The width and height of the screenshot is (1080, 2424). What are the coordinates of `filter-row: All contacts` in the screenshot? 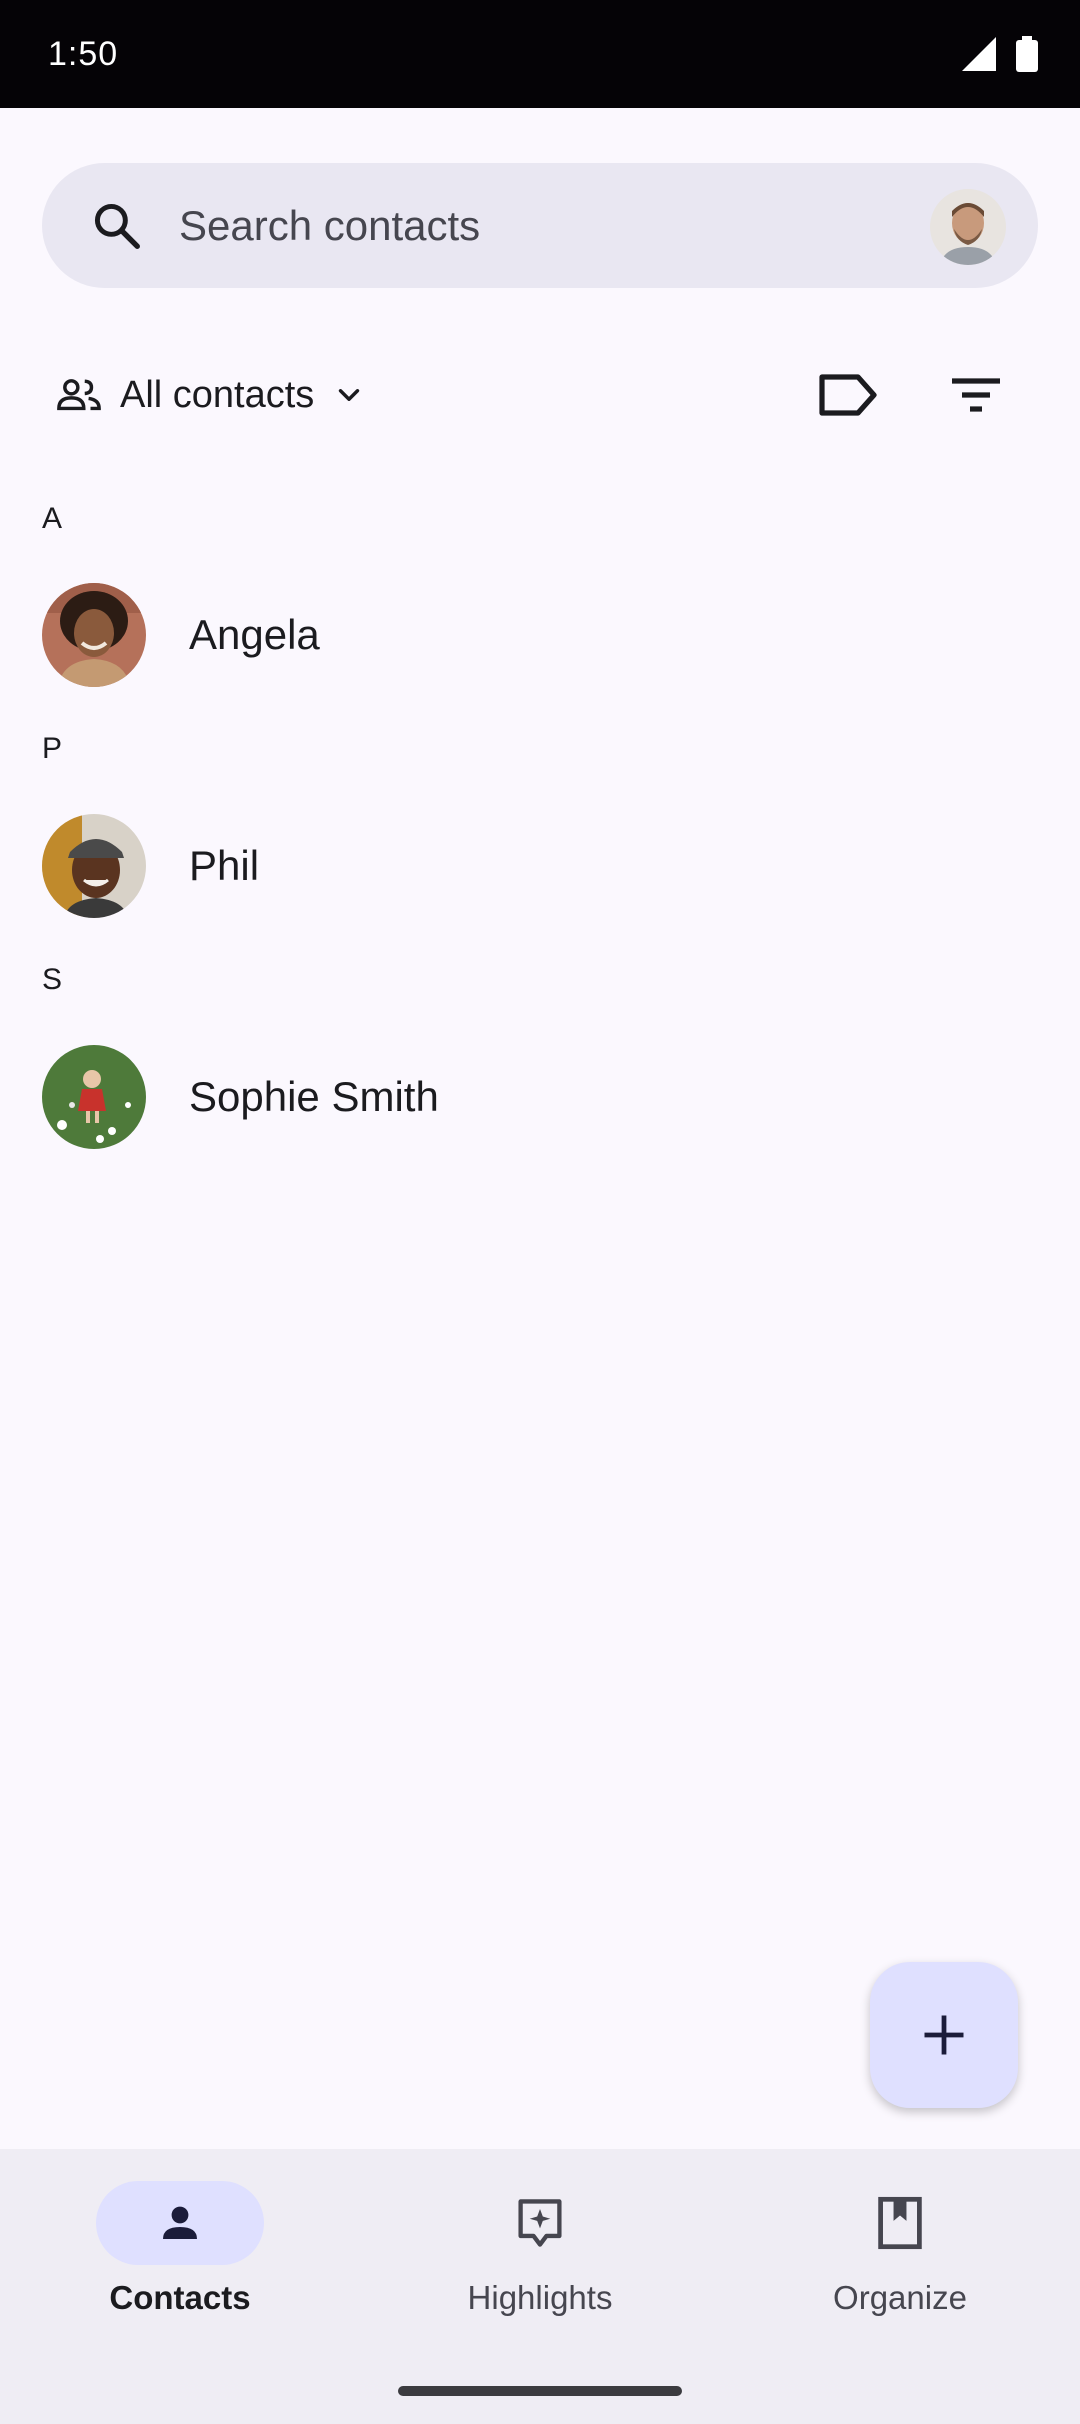 It's located at (540, 395).